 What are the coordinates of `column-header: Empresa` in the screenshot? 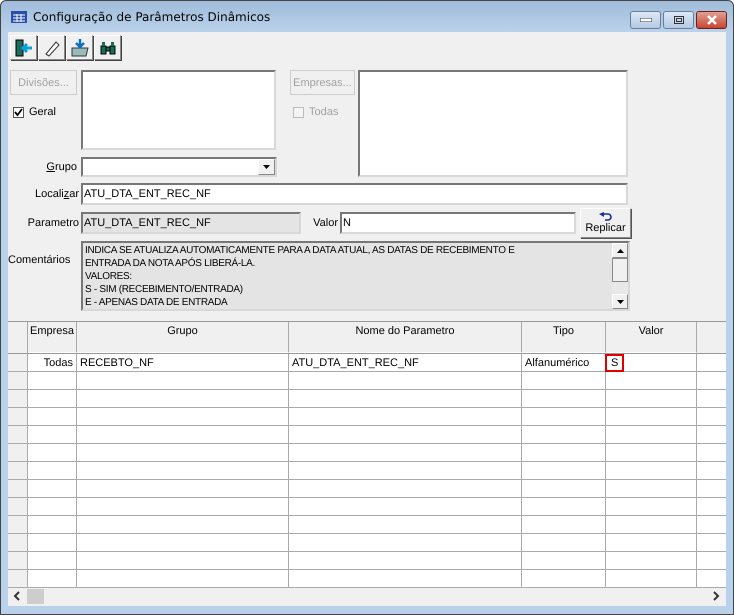 It's located at (52, 337).